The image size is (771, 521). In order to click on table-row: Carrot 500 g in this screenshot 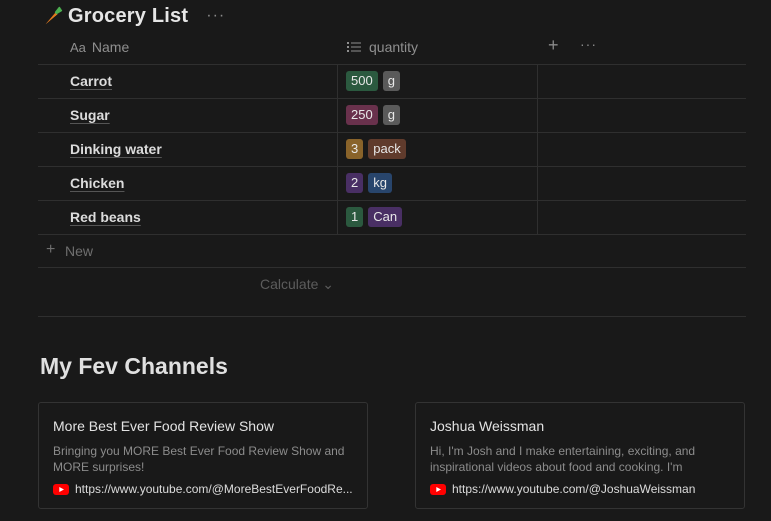, I will do `click(392, 82)`.